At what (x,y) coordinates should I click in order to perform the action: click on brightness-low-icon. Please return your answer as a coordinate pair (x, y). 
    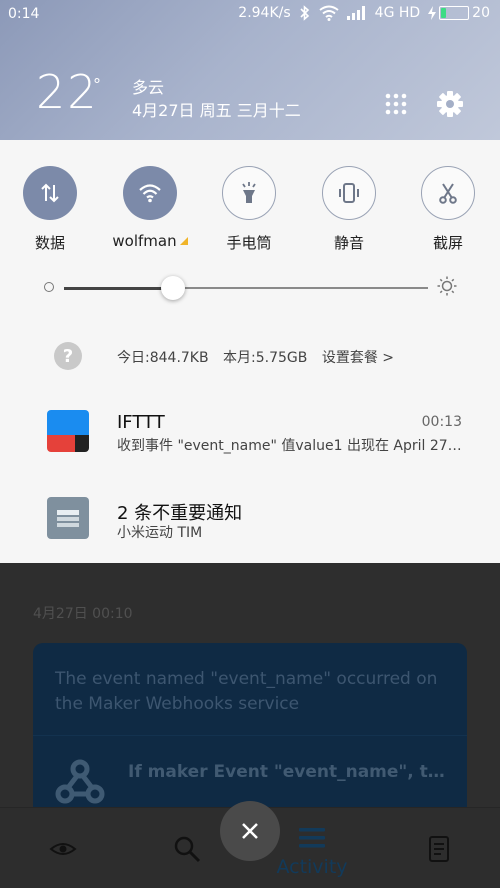
    Looking at the image, I should click on (49, 287).